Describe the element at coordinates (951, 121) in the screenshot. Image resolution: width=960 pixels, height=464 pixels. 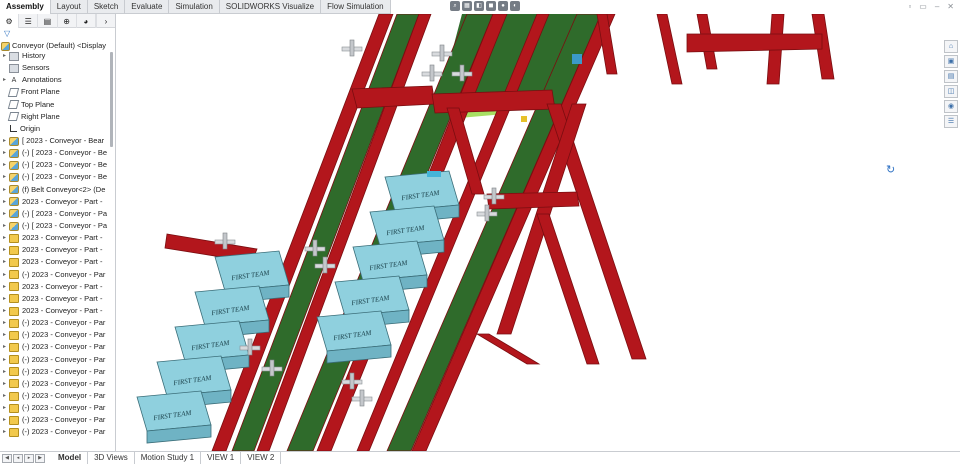
I see `custom-properties-icon: ☰` at that location.